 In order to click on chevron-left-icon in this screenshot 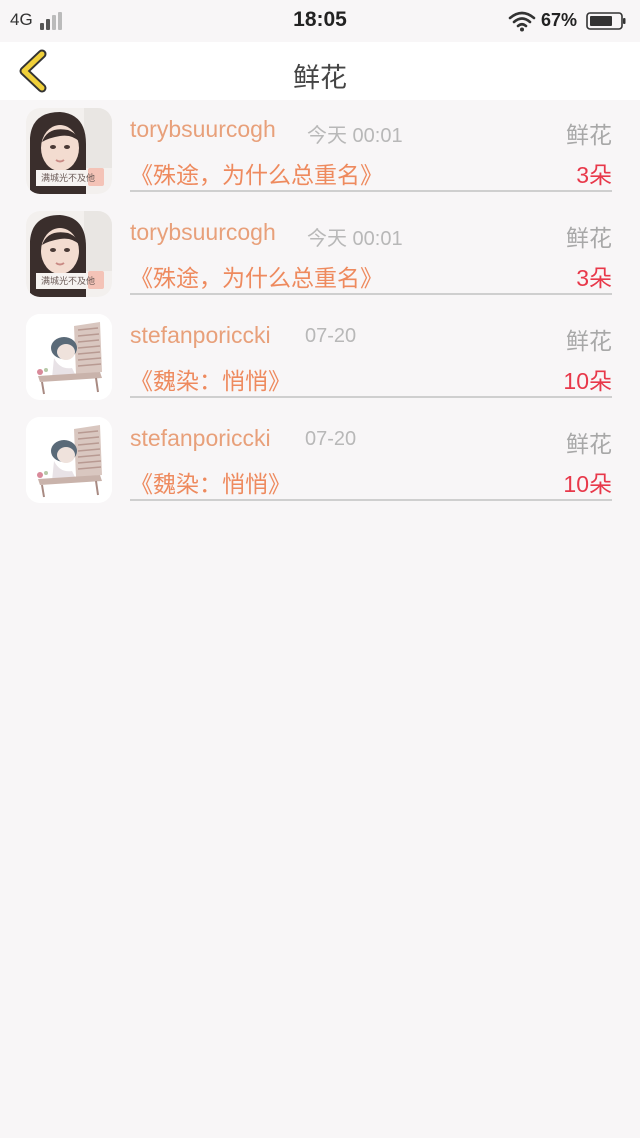, I will do `click(33, 71)`.